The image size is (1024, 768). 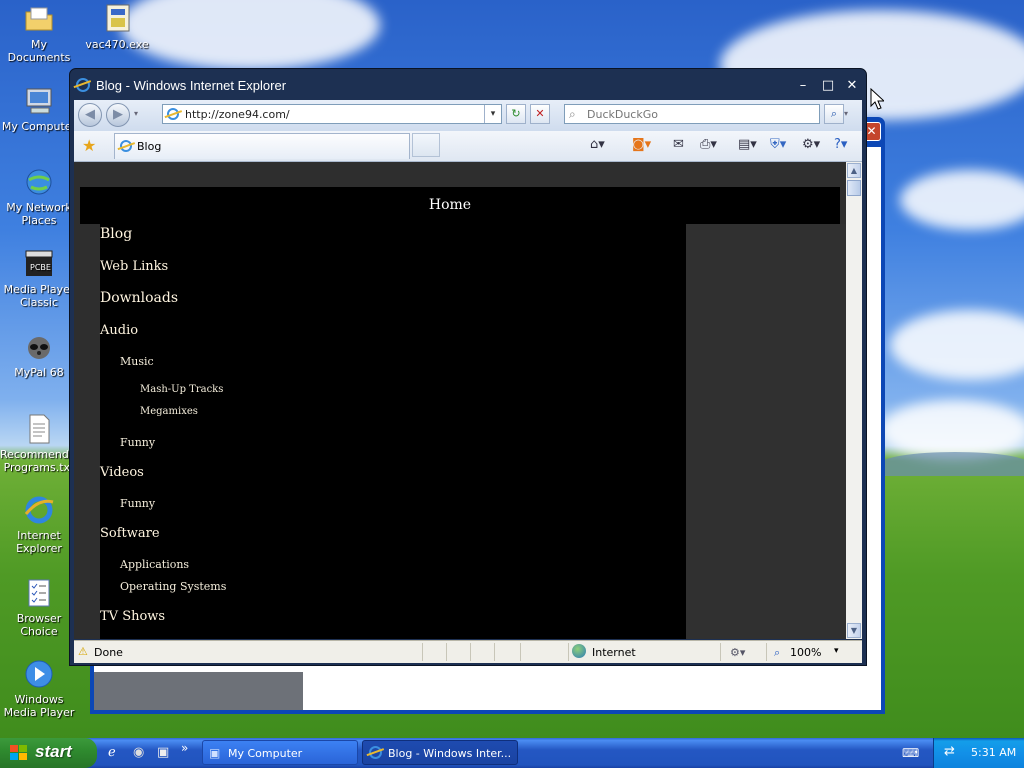 I want to click on menu-link-software: Software, so click(x=130, y=533).